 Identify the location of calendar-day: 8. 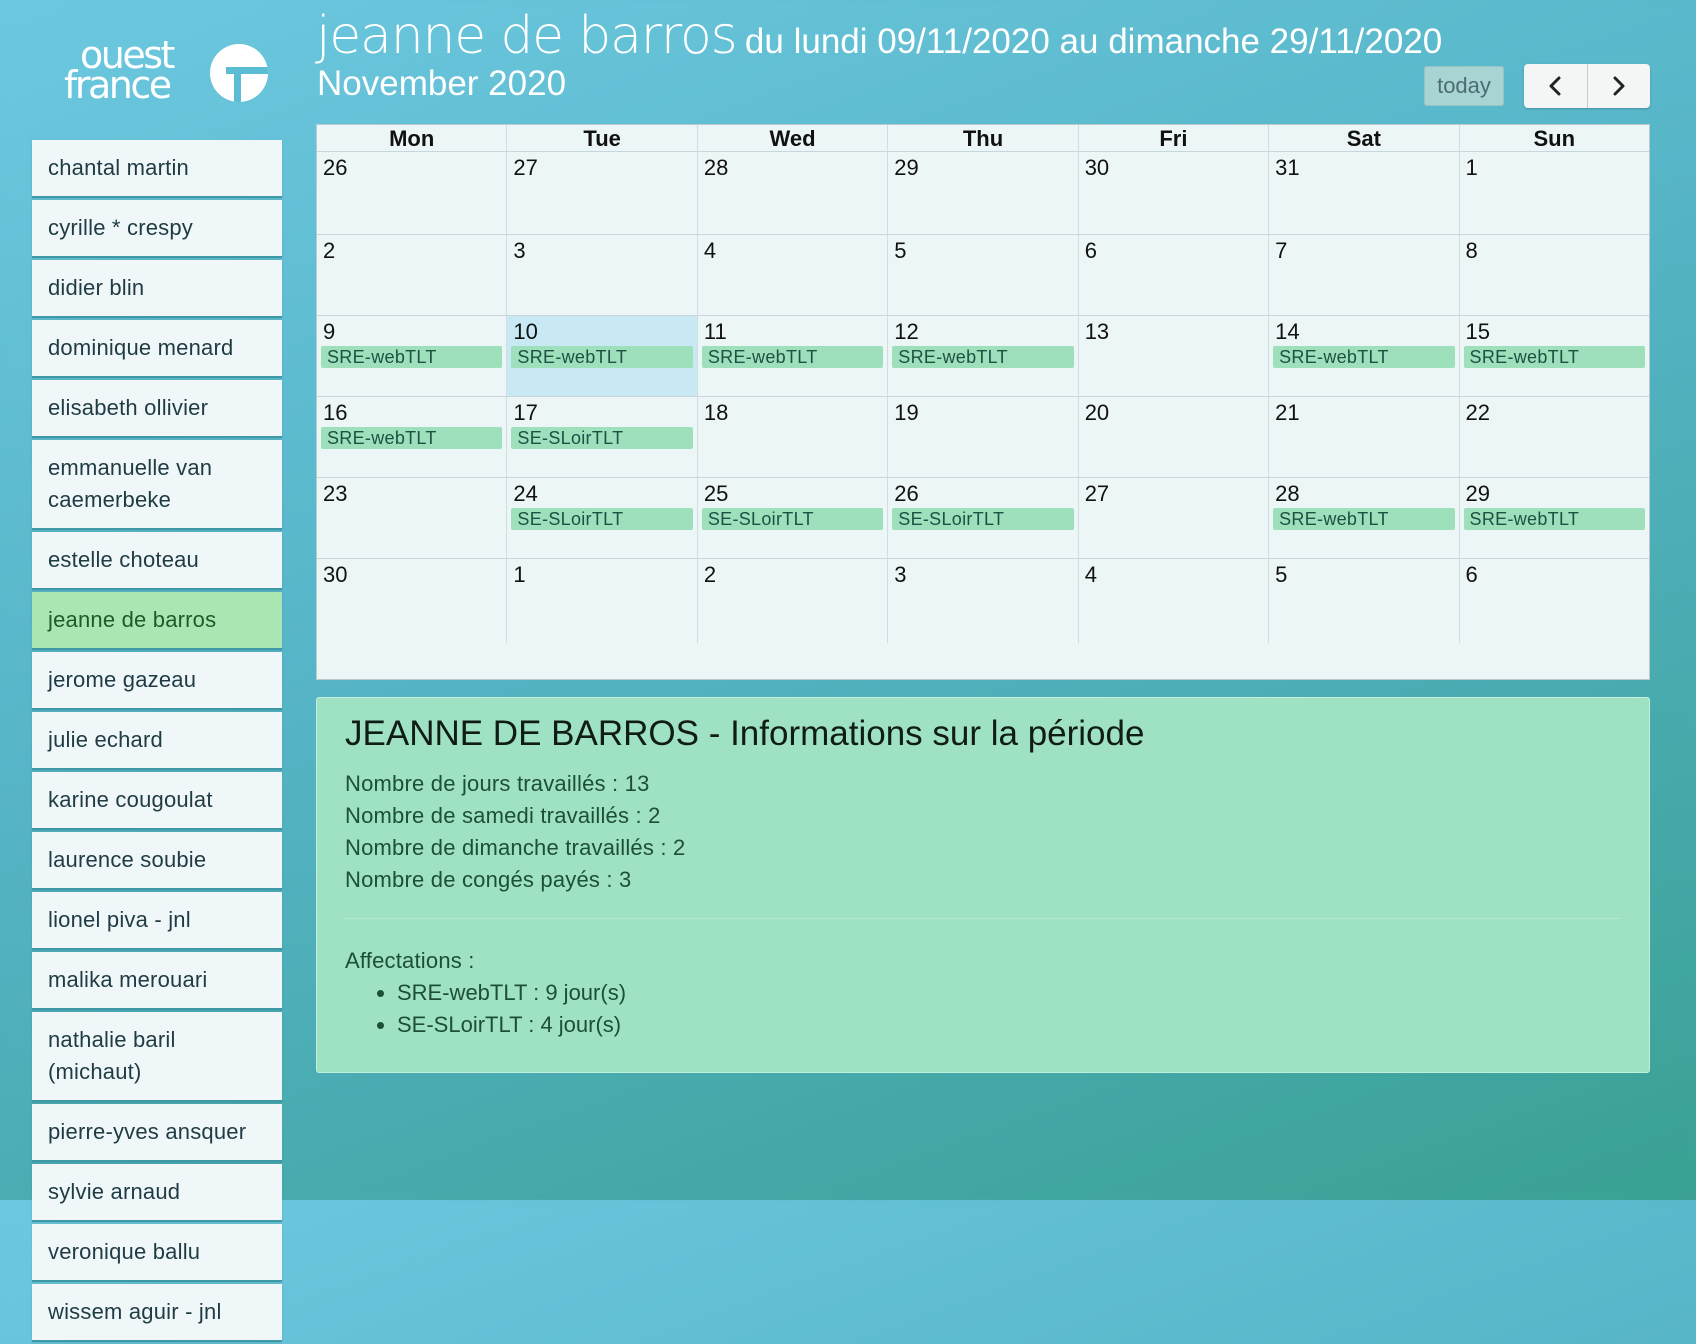
(1554, 275).